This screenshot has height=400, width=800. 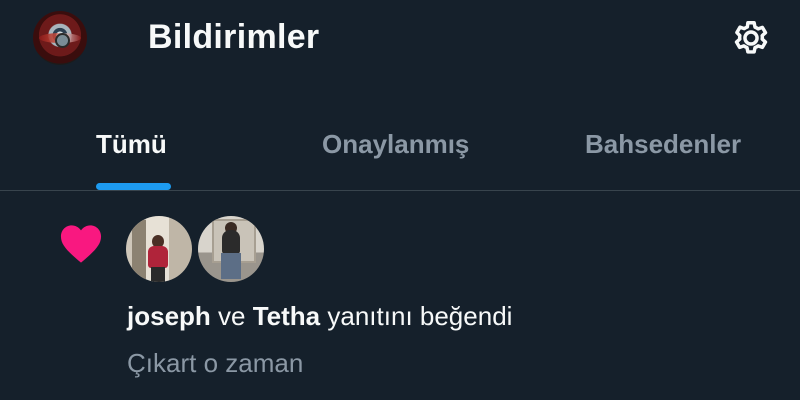 I want to click on avatar-background, so click(x=139, y=250).